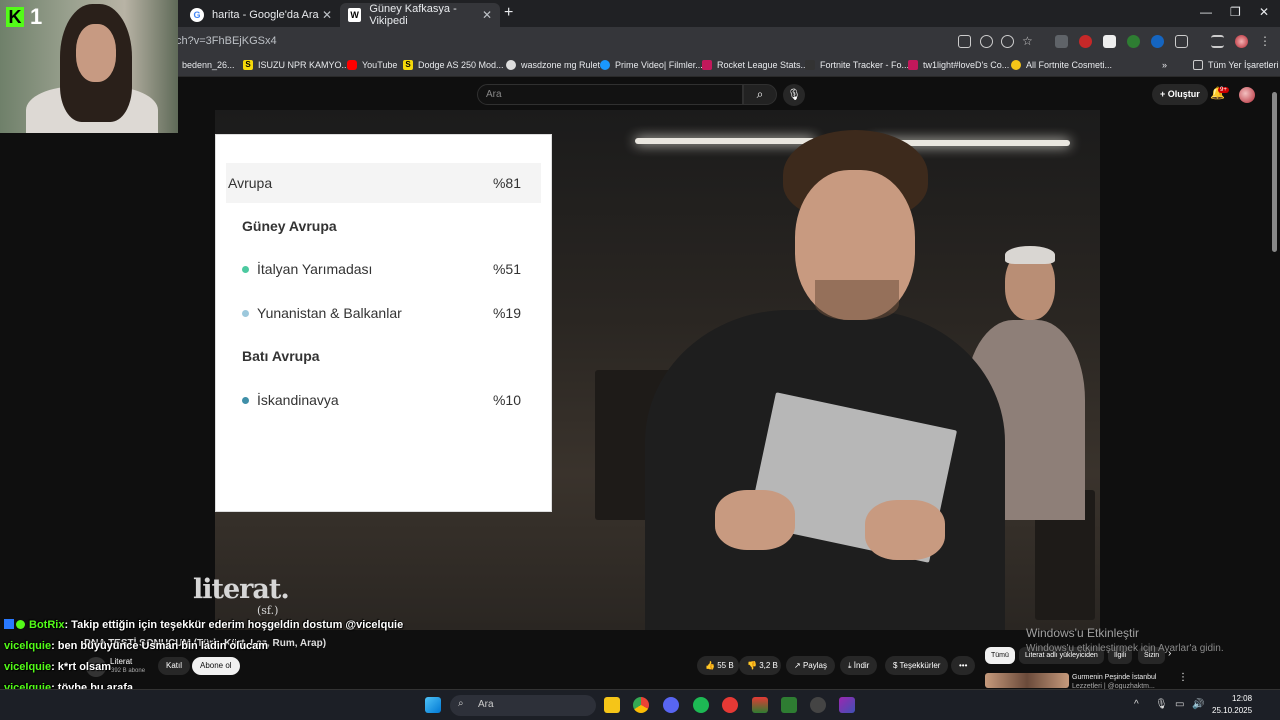 This screenshot has height=720, width=1280. What do you see at coordinates (1198, 65) in the screenshot?
I see `folder-icon` at bounding box center [1198, 65].